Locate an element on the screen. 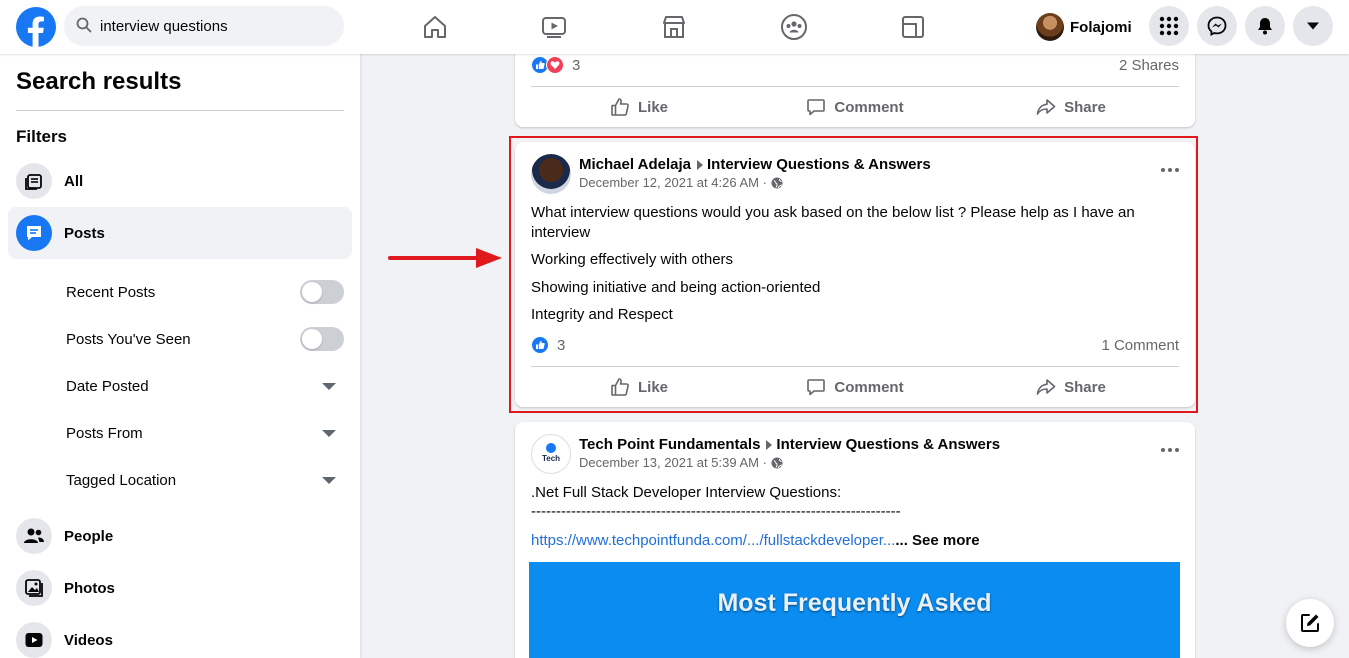 The width and height of the screenshot is (1349, 658). groups-icon is located at coordinates (794, 27).